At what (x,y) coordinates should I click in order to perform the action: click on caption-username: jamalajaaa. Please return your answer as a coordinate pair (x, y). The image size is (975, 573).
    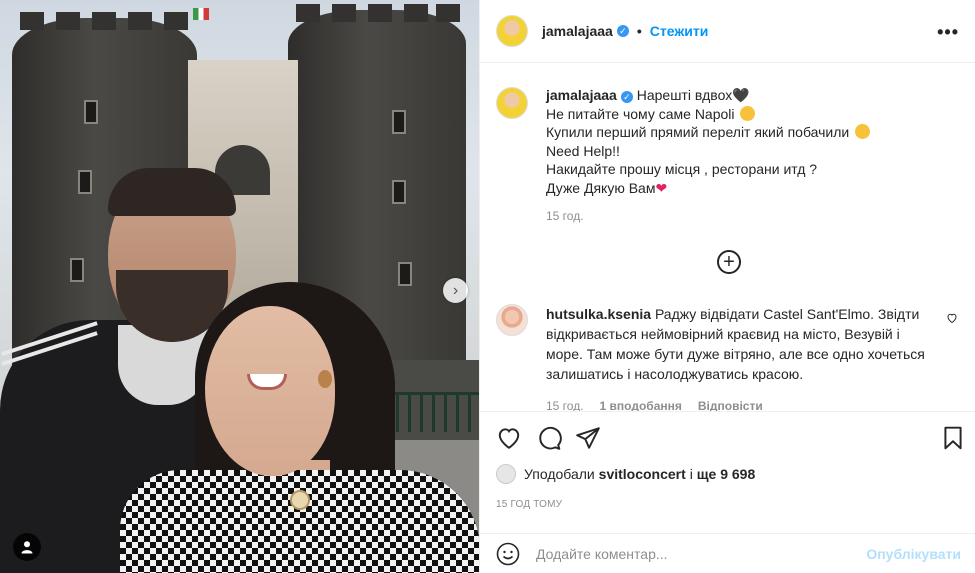
    Looking at the image, I should click on (581, 95).